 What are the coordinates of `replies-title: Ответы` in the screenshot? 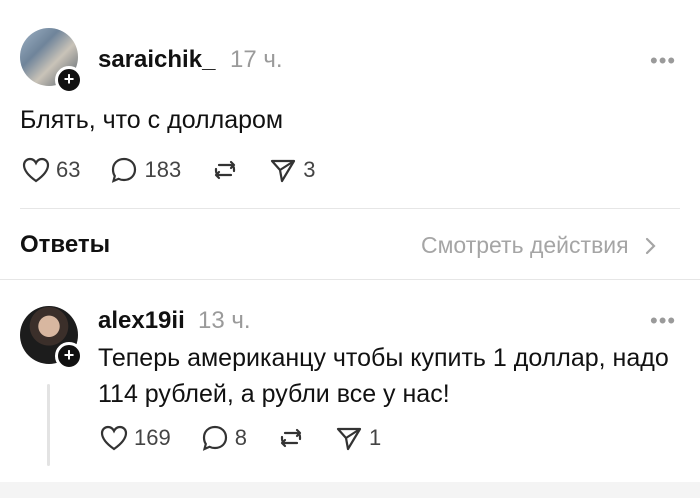 It's located at (65, 244).